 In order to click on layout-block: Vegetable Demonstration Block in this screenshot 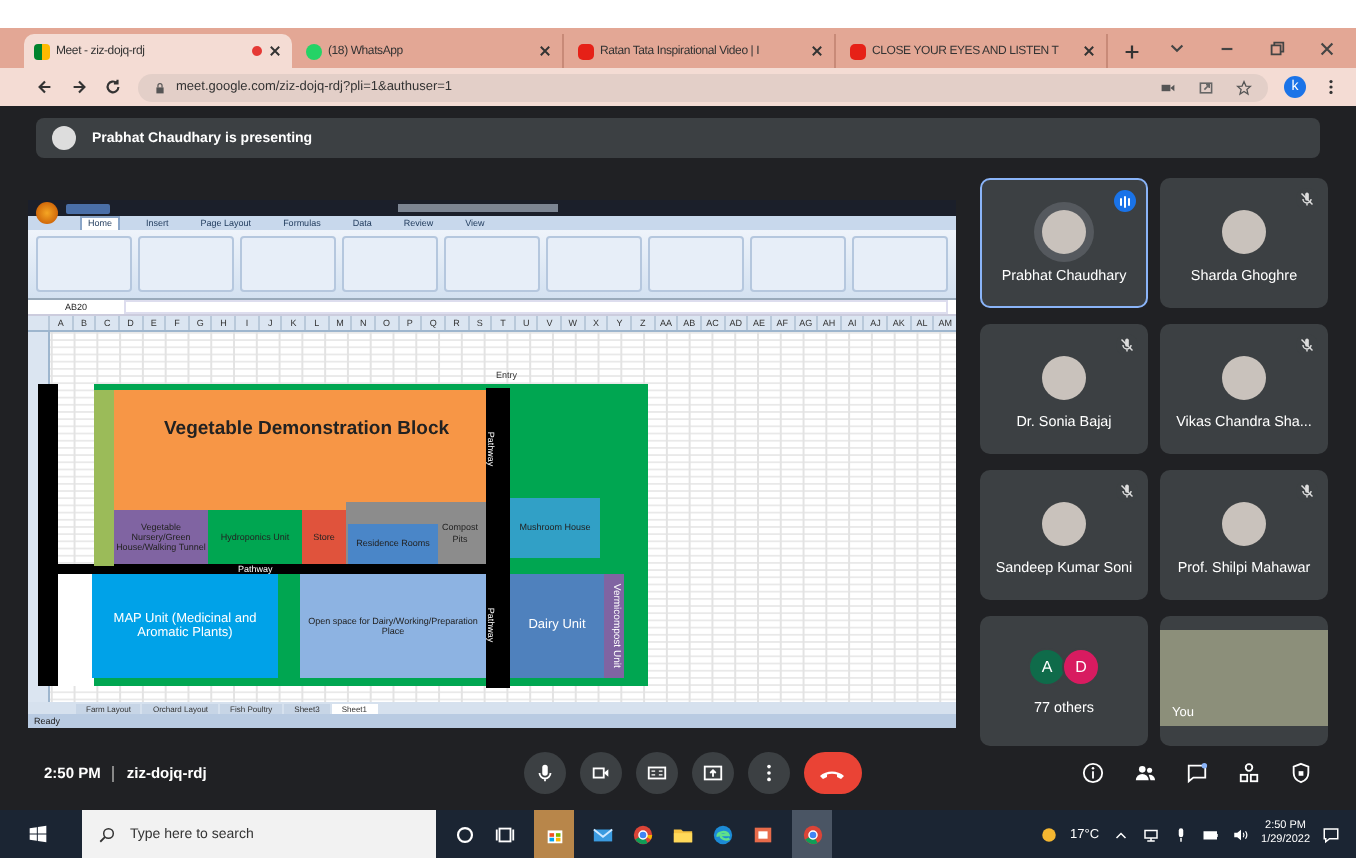, I will do `click(300, 450)`.